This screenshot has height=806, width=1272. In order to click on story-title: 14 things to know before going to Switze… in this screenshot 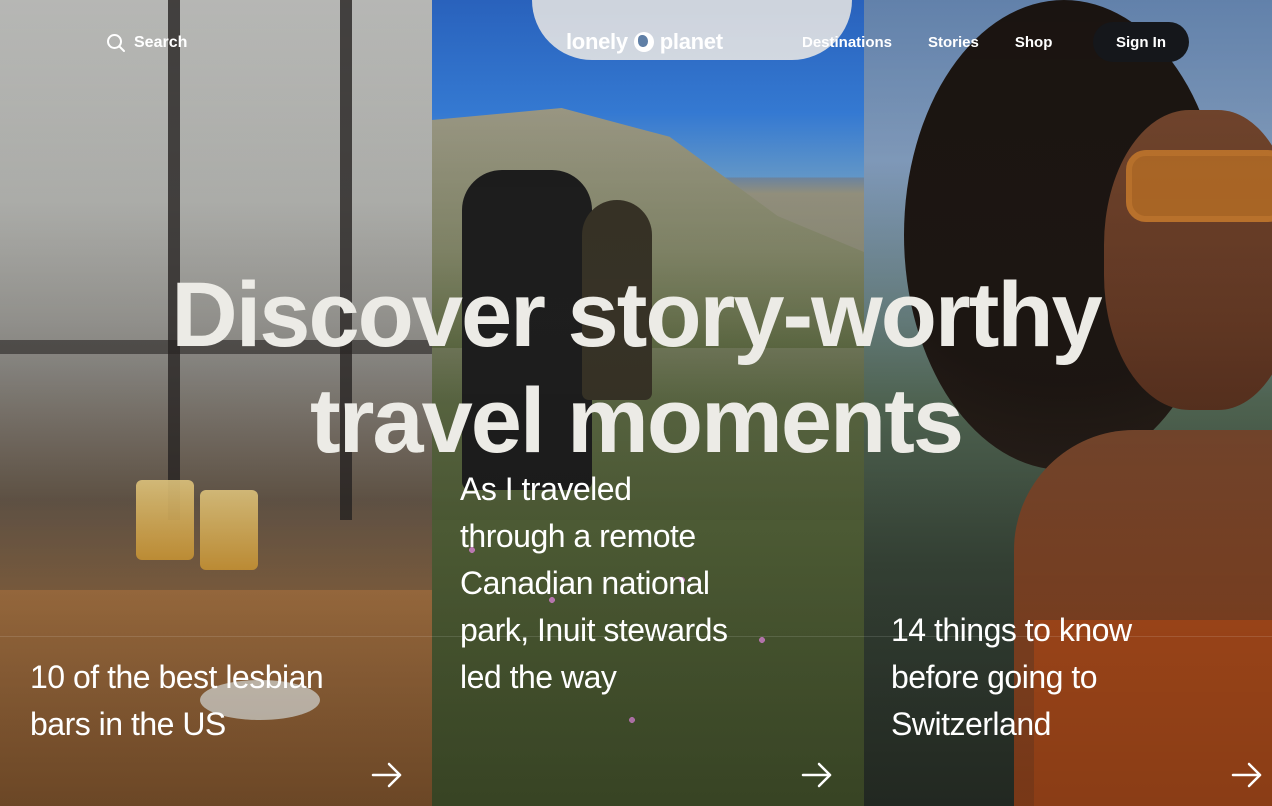, I will do `click(1011, 677)`.